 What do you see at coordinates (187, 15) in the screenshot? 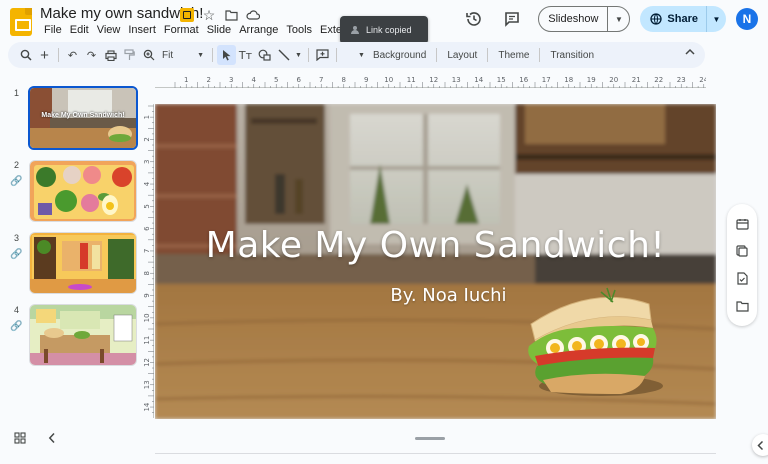
I see `move-to-folder-icon` at bounding box center [187, 15].